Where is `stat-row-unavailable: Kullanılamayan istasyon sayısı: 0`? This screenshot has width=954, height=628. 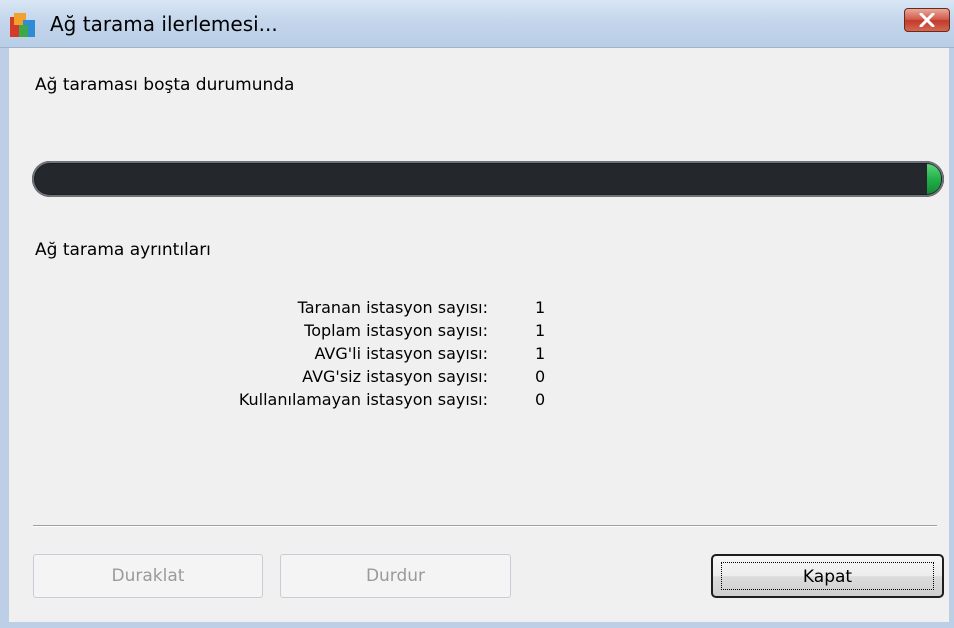
stat-row-unavailable: Kullanılamayan istasyon sayısı: 0 is located at coordinates (360, 399).